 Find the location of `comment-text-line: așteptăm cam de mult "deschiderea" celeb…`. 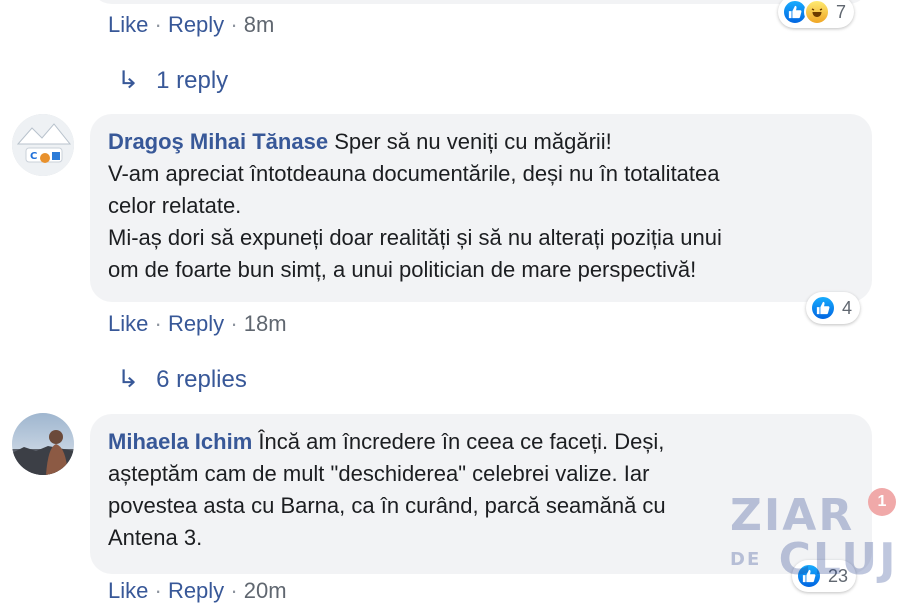

comment-text-line: așteptăm cam de mult "deschiderea" celeb… is located at coordinates (379, 473).